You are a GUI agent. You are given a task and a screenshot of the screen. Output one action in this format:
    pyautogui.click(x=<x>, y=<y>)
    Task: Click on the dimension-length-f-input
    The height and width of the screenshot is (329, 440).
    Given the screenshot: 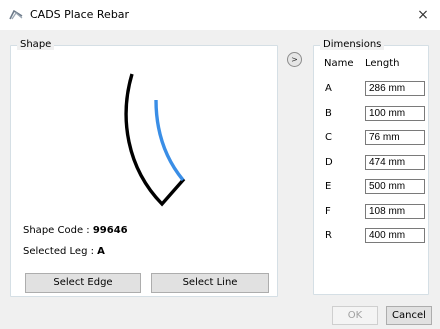 What is the action you would take?
    pyautogui.click(x=395, y=211)
    